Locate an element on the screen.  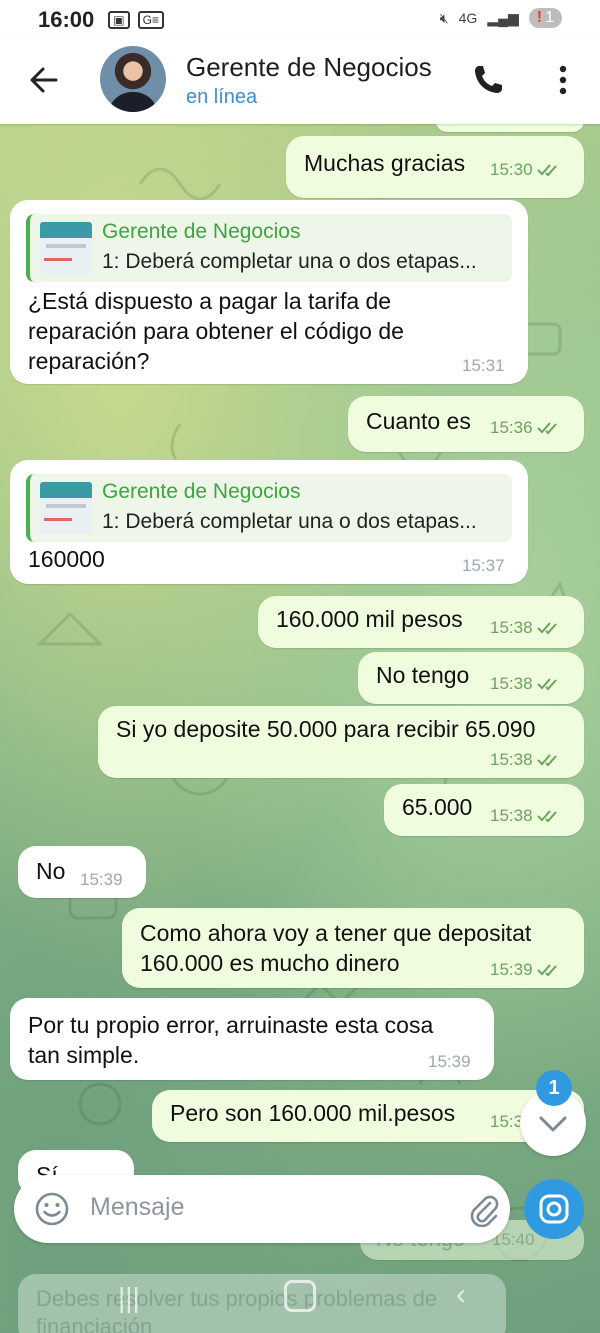
attach-icon is located at coordinates (483, 1209).